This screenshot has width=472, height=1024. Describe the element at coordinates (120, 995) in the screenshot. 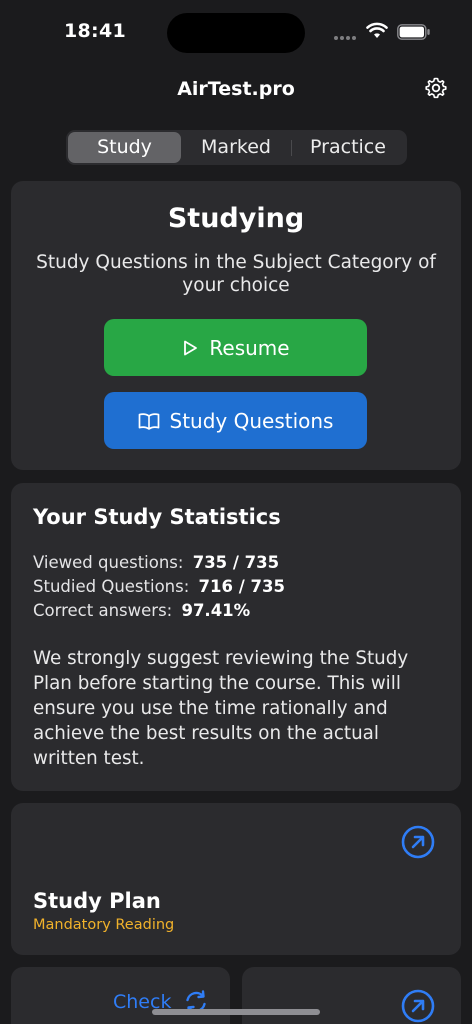

I see `check-card: Check` at that location.